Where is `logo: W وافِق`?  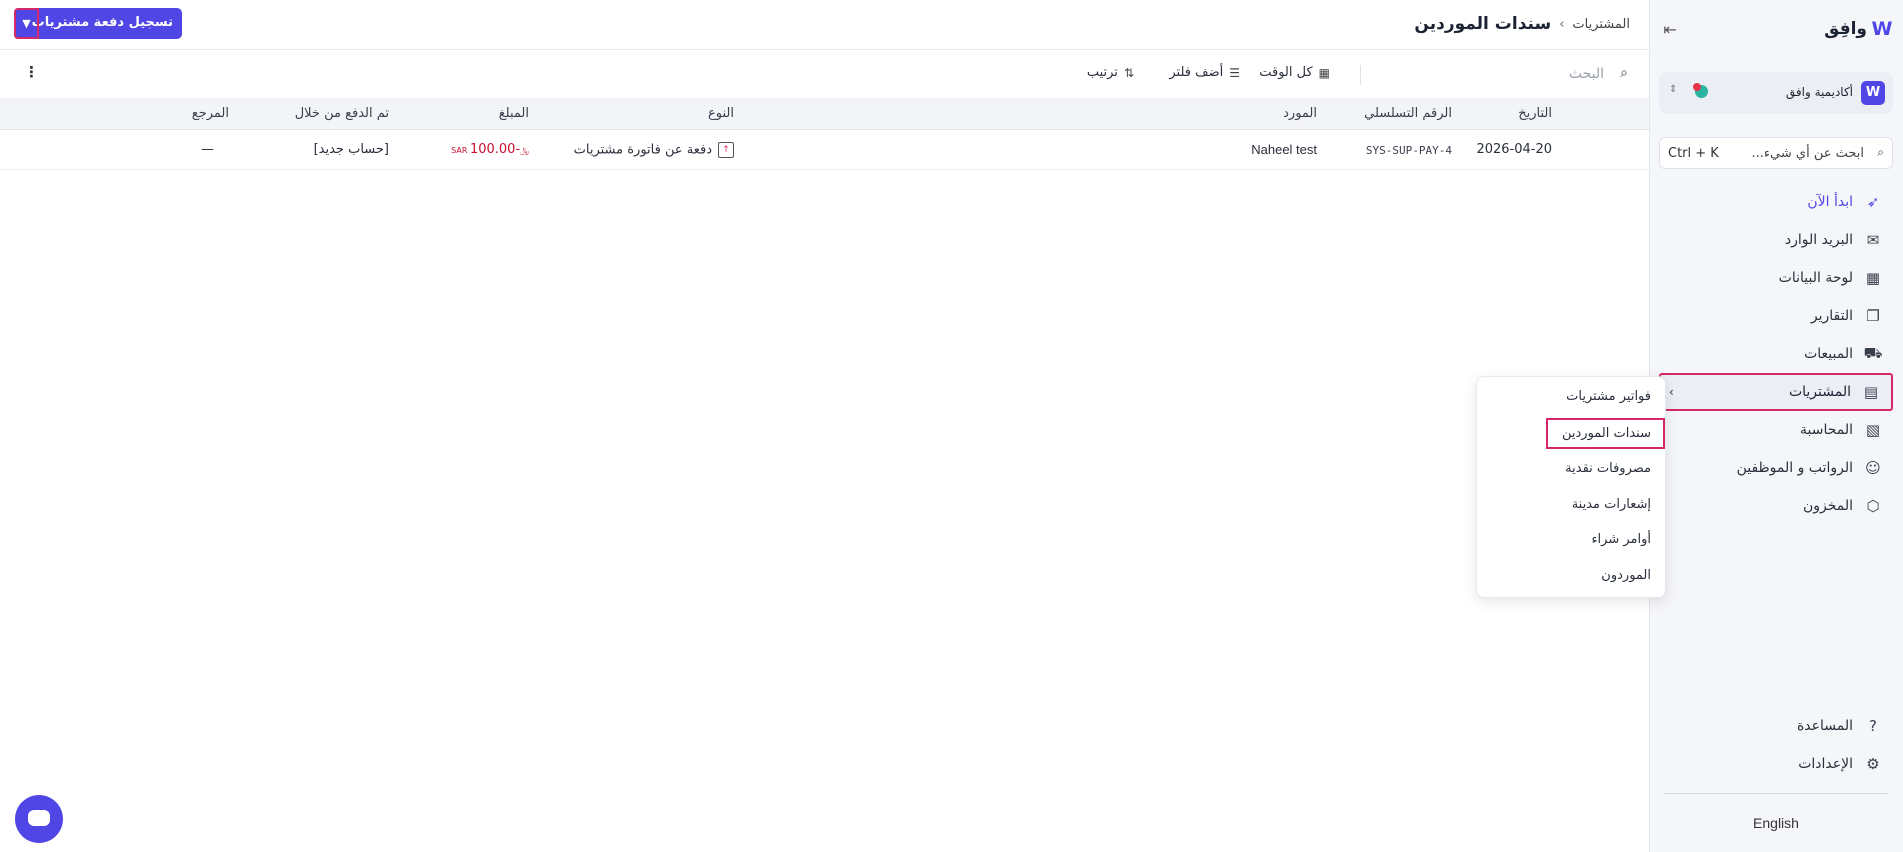
logo: W وافِق is located at coordinates (1858, 29).